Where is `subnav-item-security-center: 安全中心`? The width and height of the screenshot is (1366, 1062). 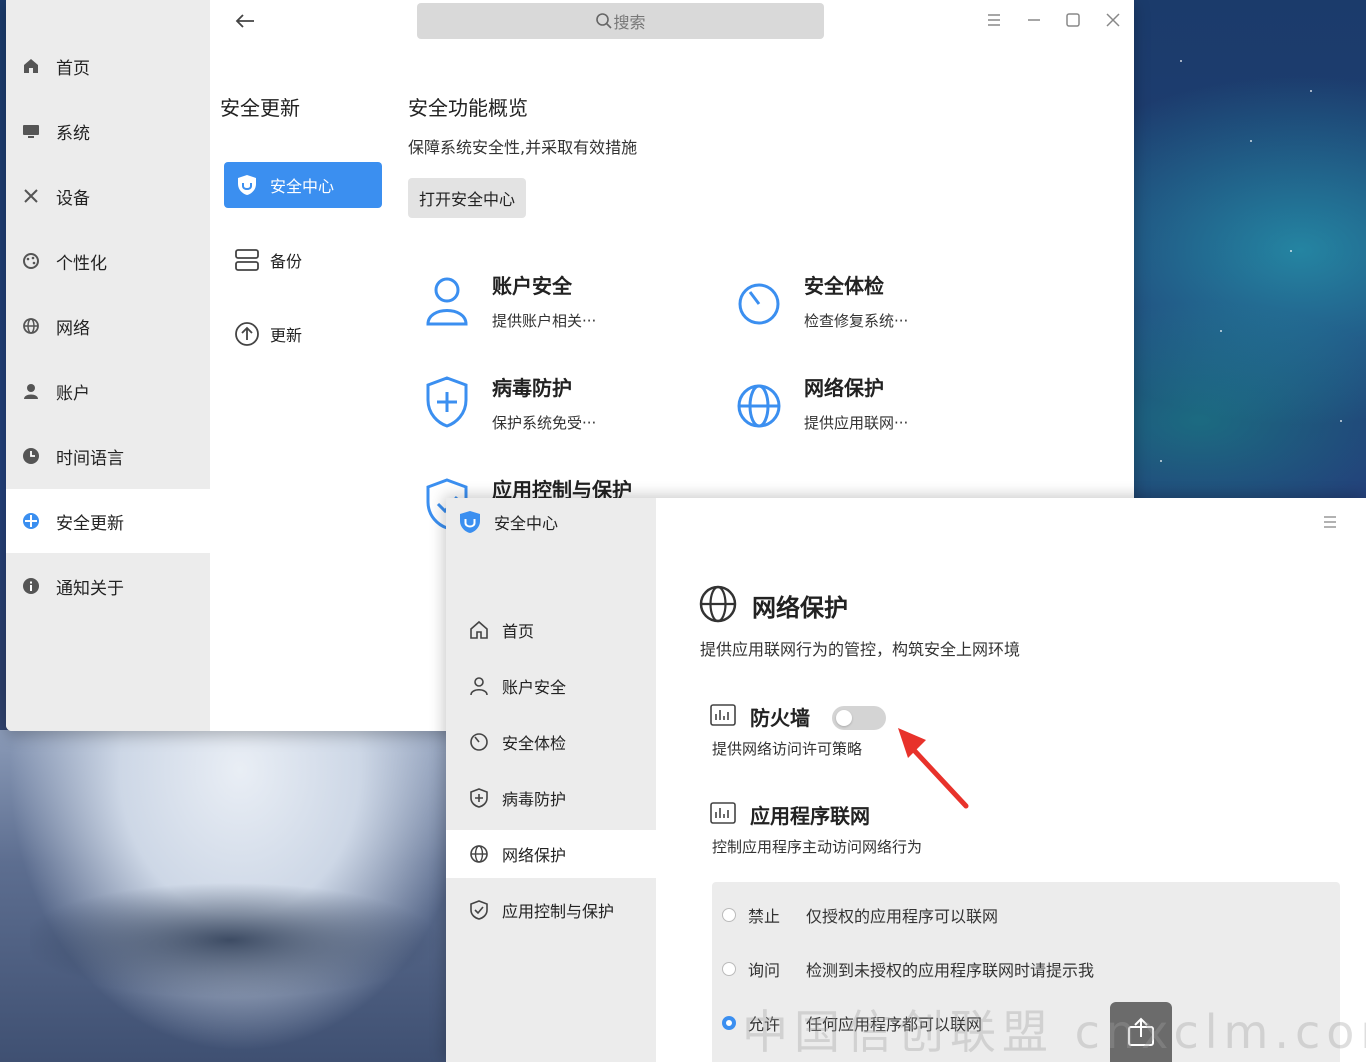
subnav-item-security-center: 安全中心 is located at coordinates (303, 185).